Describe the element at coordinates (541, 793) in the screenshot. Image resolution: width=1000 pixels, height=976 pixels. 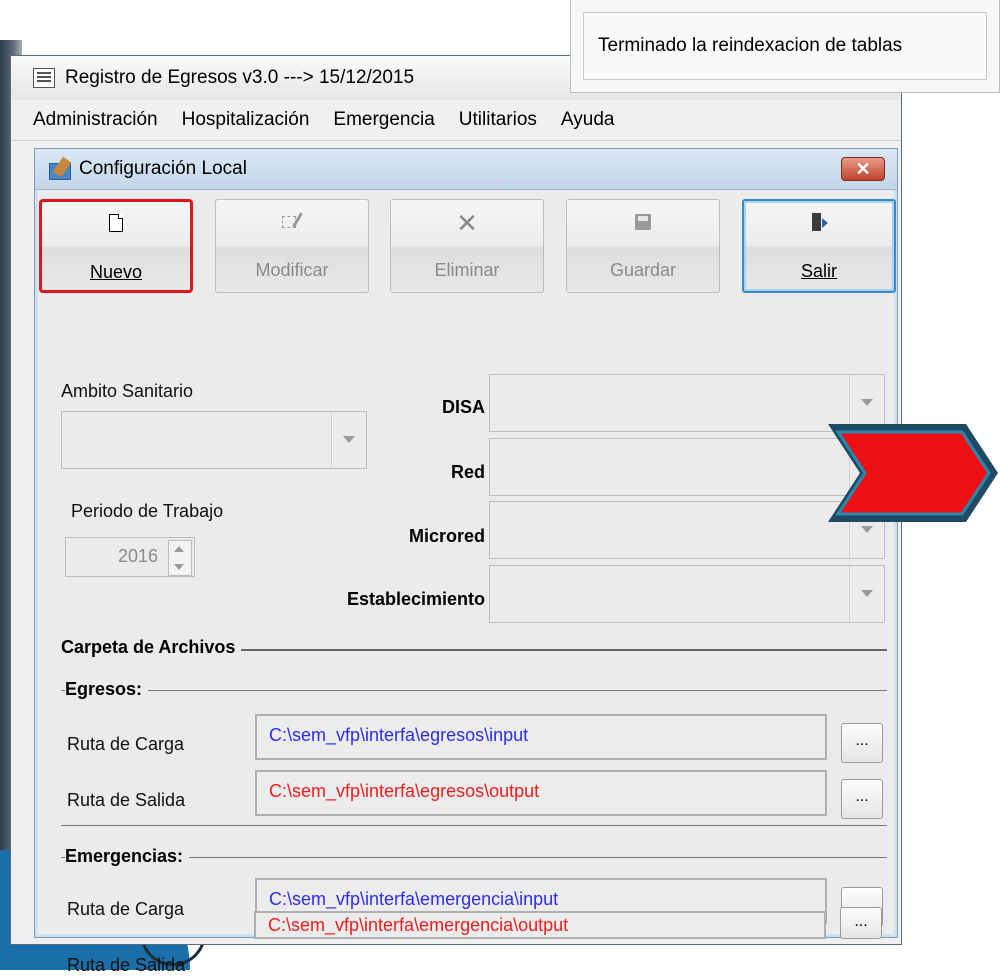
I see `egresos-salida-path: C:\sem_vfp\interfa\egresos\output` at that location.